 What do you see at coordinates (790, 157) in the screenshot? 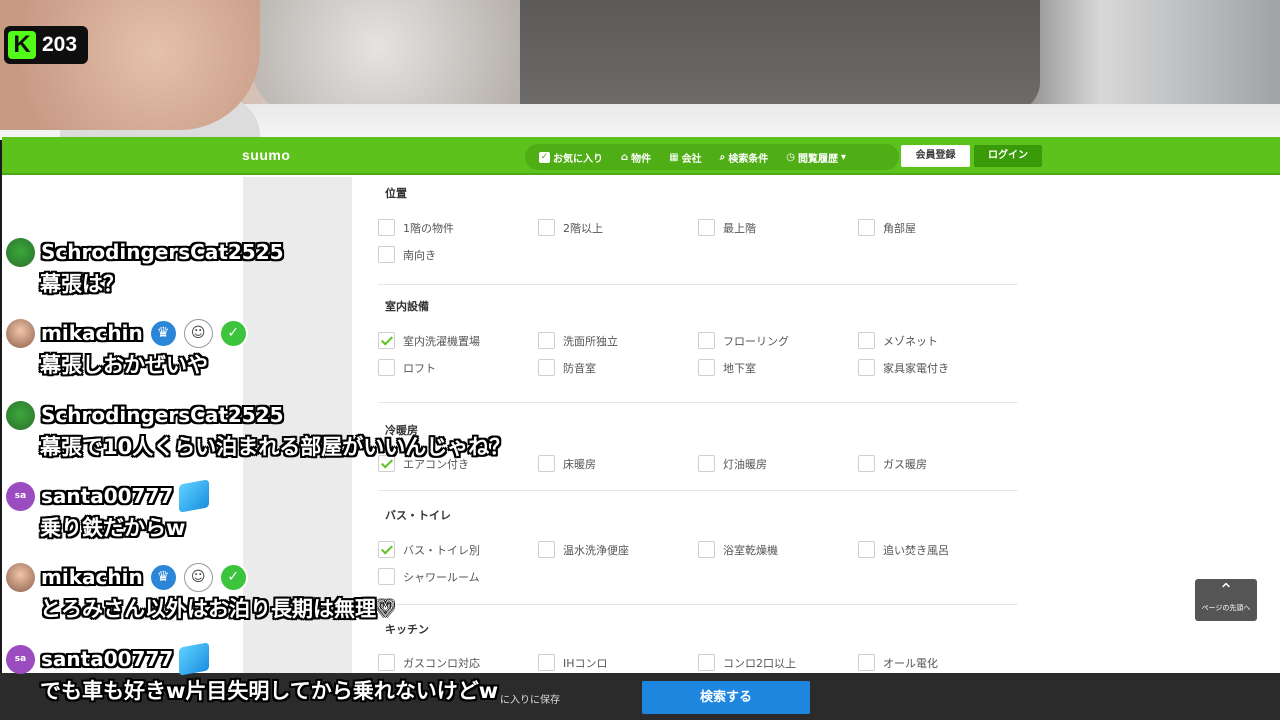
I see `clock-icon: ◷` at bounding box center [790, 157].